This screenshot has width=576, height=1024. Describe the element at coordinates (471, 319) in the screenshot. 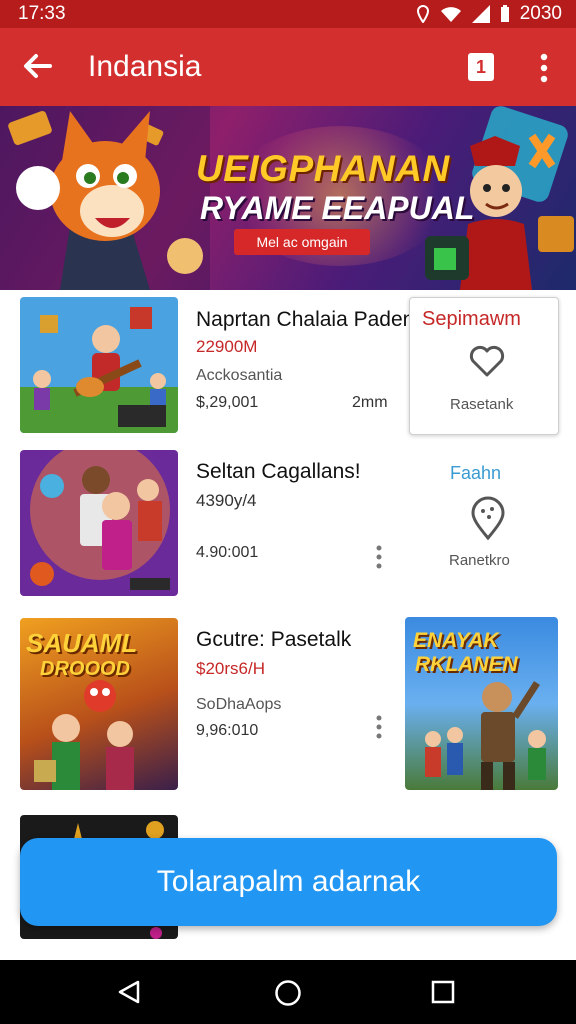

I see `favorite-card-label: Sepimawm` at that location.